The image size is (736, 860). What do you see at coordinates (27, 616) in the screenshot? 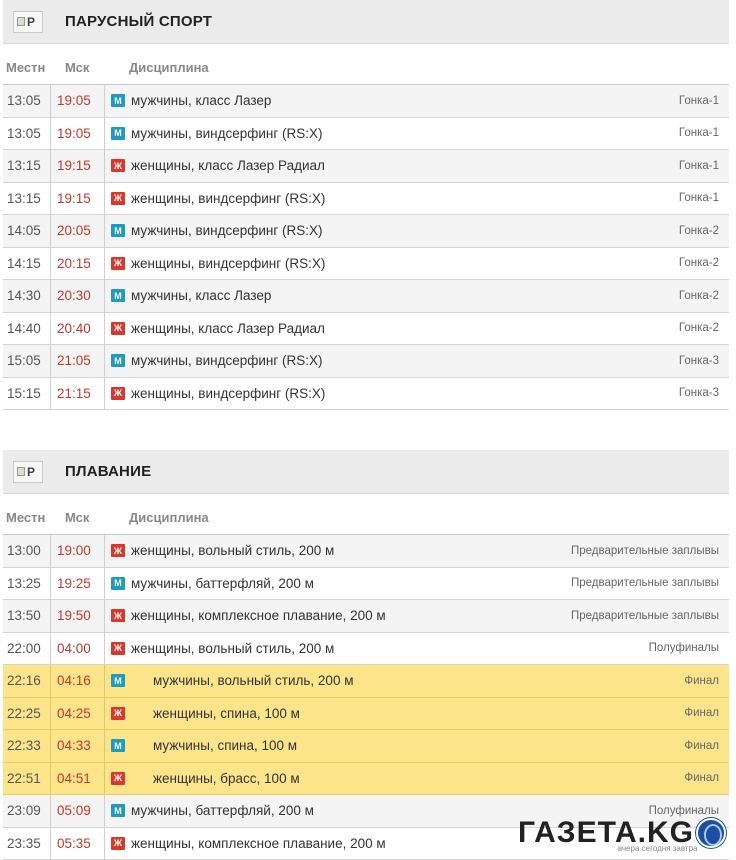
I see `local-time-cell: 13:50` at bounding box center [27, 616].